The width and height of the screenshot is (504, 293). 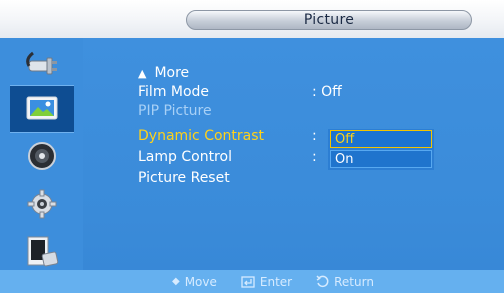 What do you see at coordinates (354, 281) in the screenshot?
I see `help-return-label: Return` at bounding box center [354, 281].